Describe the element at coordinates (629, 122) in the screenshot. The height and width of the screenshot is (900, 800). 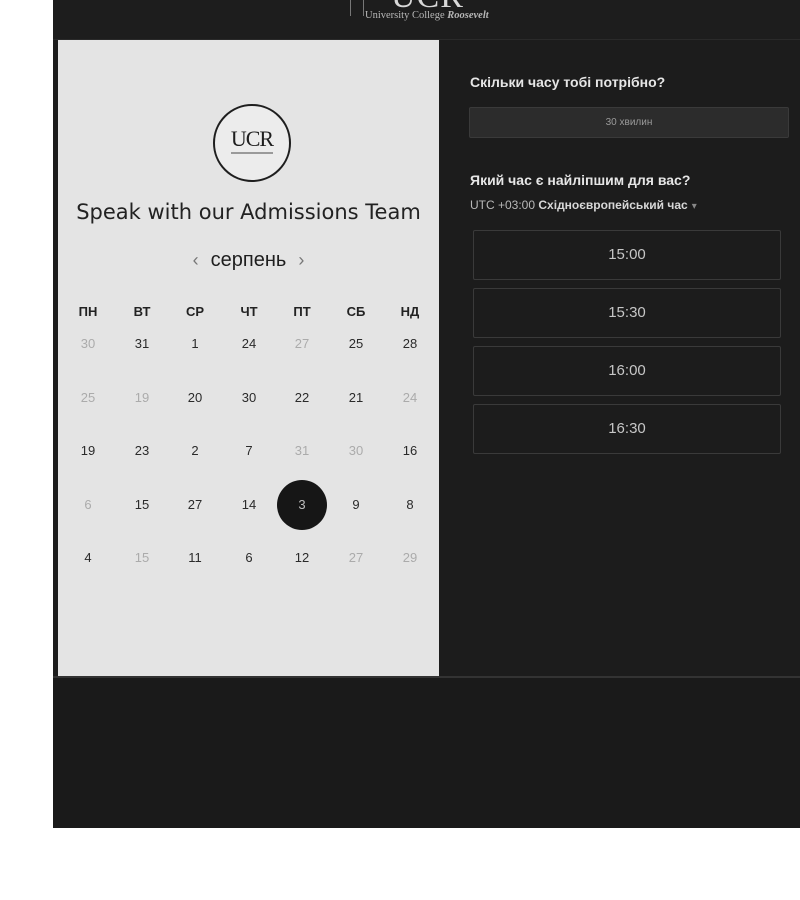
I see `duration-select: 30 хвилин` at that location.